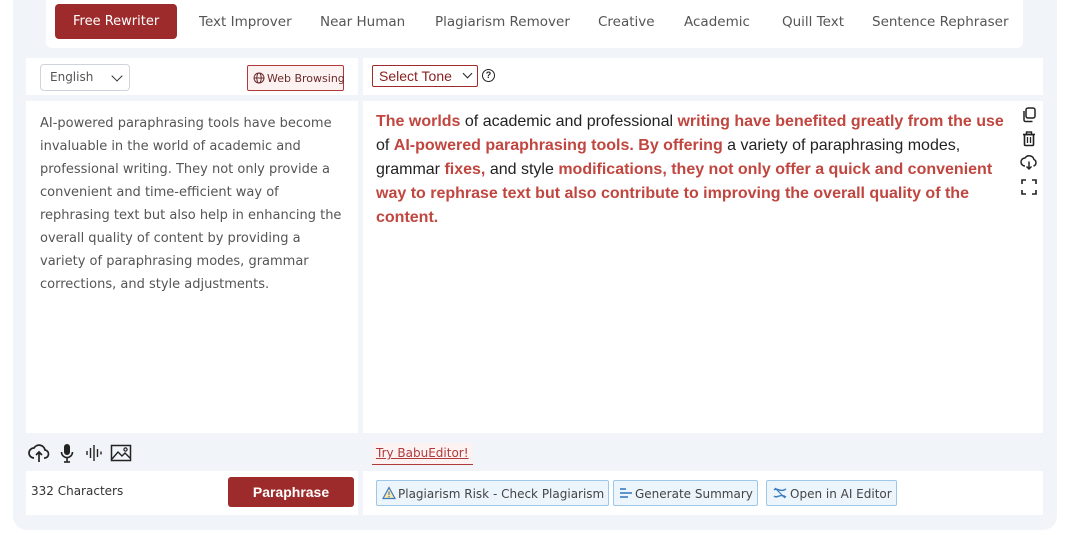 Image resolution: width=1070 pixels, height=535 pixels. What do you see at coordinates (717, 22) in the screenshot?
I see `tab-academic: Academic` at bounding box center [717, 22].